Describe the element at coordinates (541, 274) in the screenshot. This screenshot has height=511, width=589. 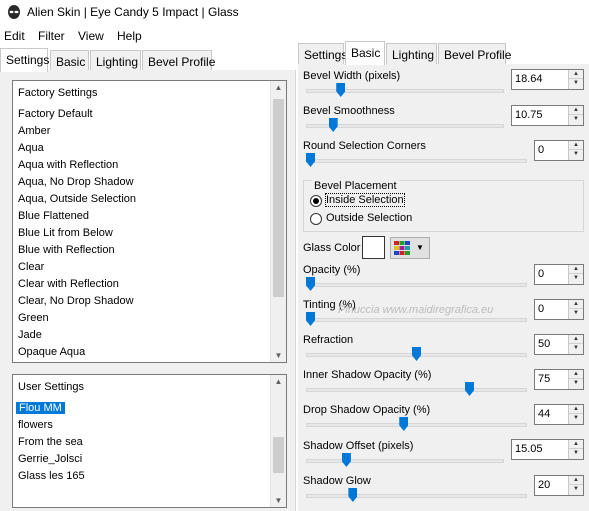
I see `opacity-value: 0` at that location.